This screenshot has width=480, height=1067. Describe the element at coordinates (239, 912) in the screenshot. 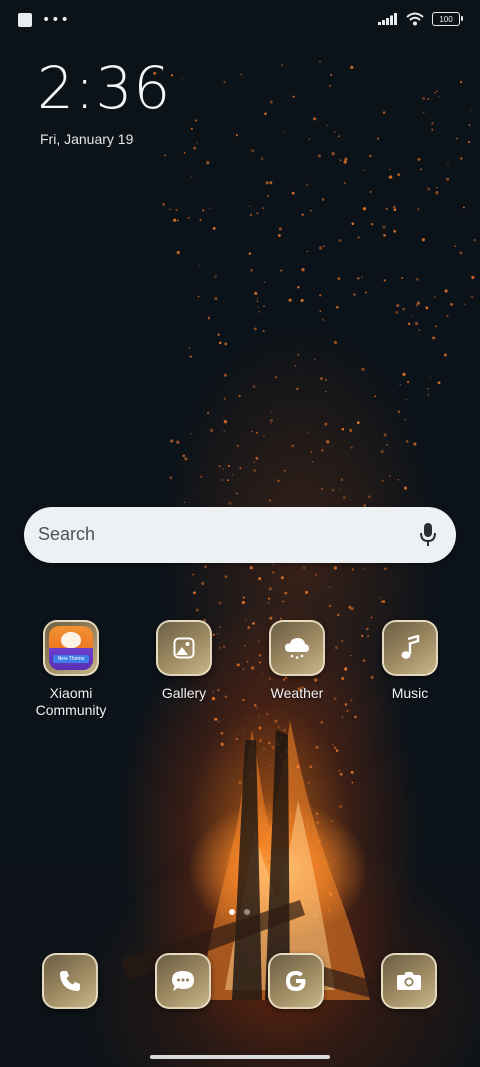

I see `page-indicator` at that location.